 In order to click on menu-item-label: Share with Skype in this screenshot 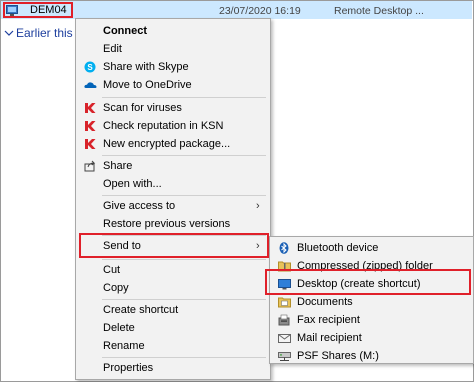, I will do `click(146, 67)`.